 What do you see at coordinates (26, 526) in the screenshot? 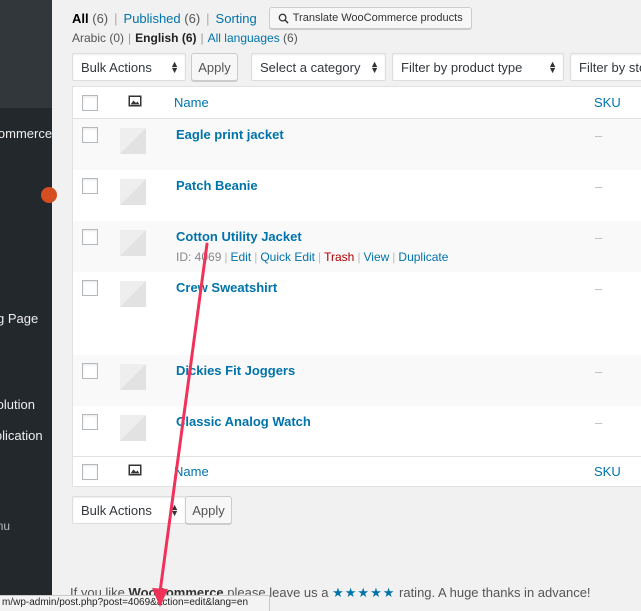
I see `sidebar-collapse-menu: Collapse menu` at bounding box center [26, 526].